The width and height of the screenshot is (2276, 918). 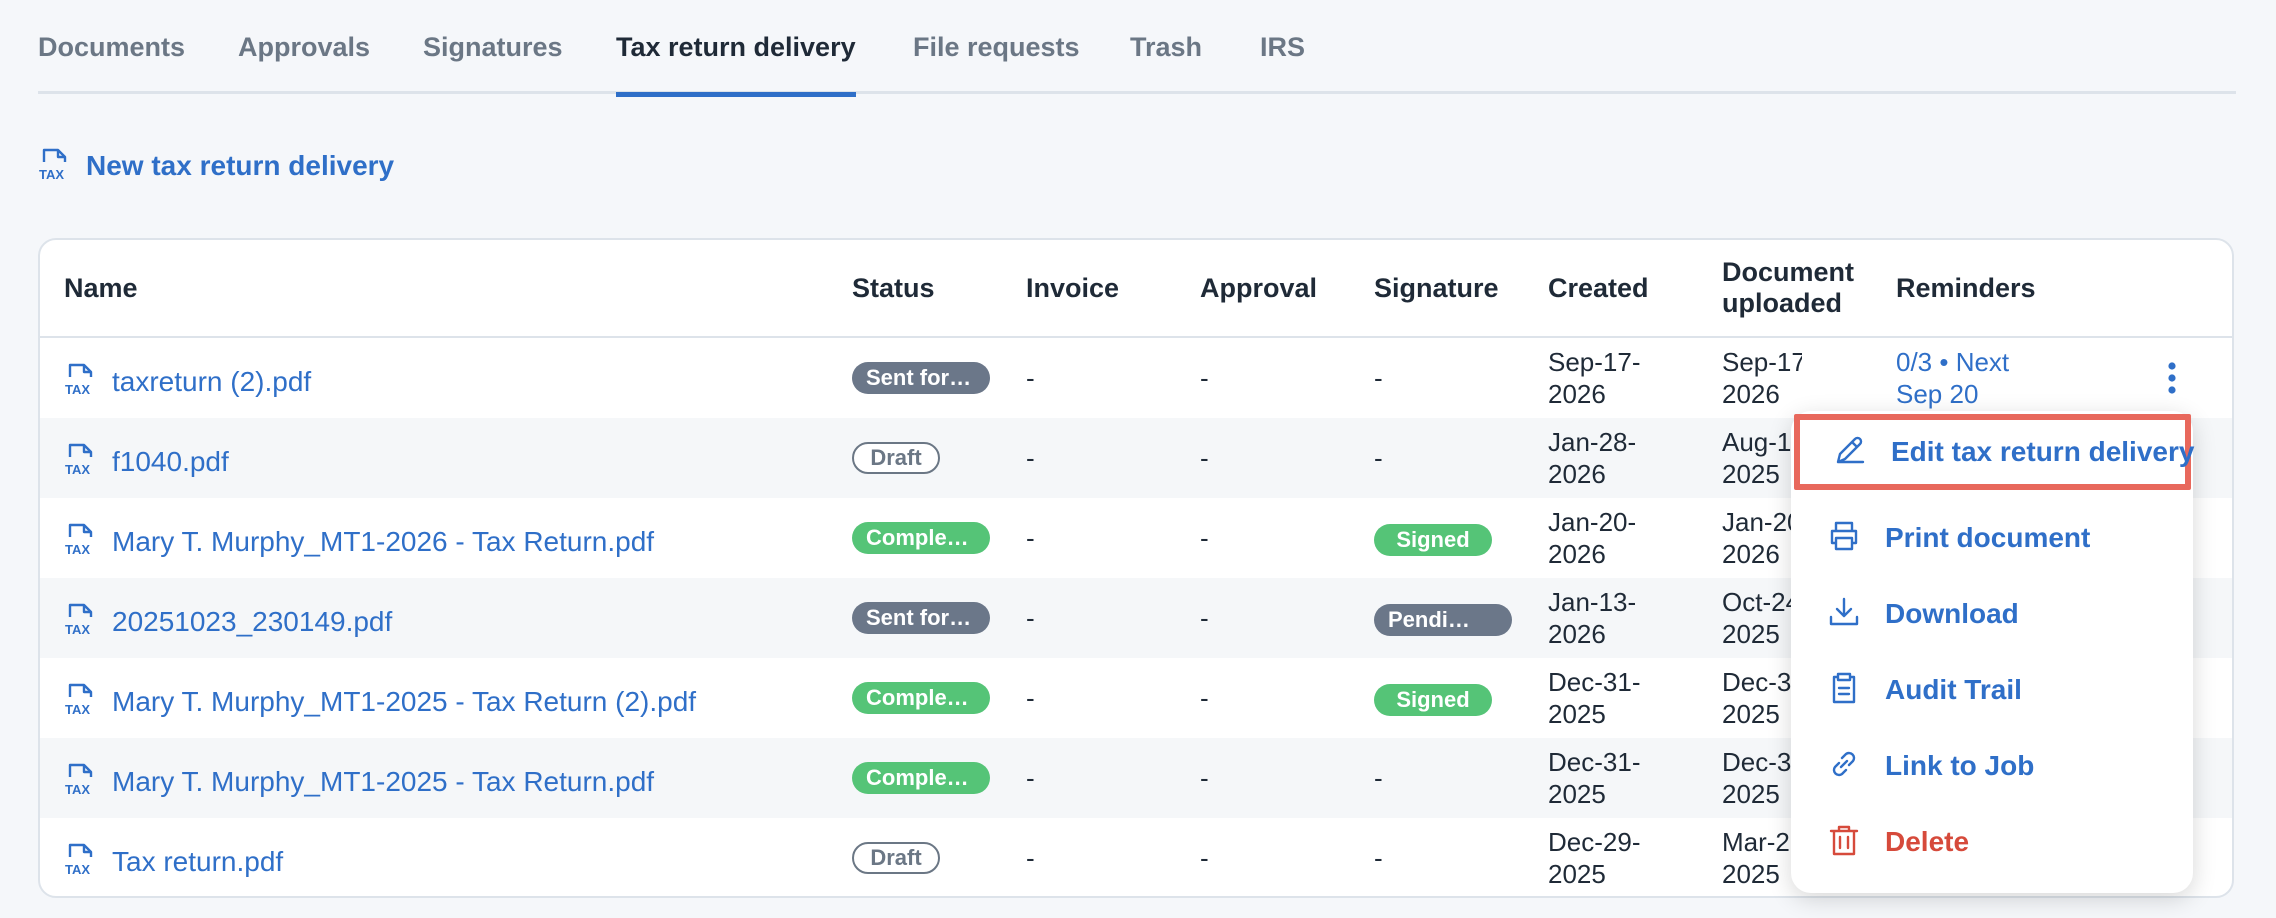 What do you see at coordinates (1988, 537) in the screenshot?
I see `print-document-label: Print document` at bounding box center [1988, 537].